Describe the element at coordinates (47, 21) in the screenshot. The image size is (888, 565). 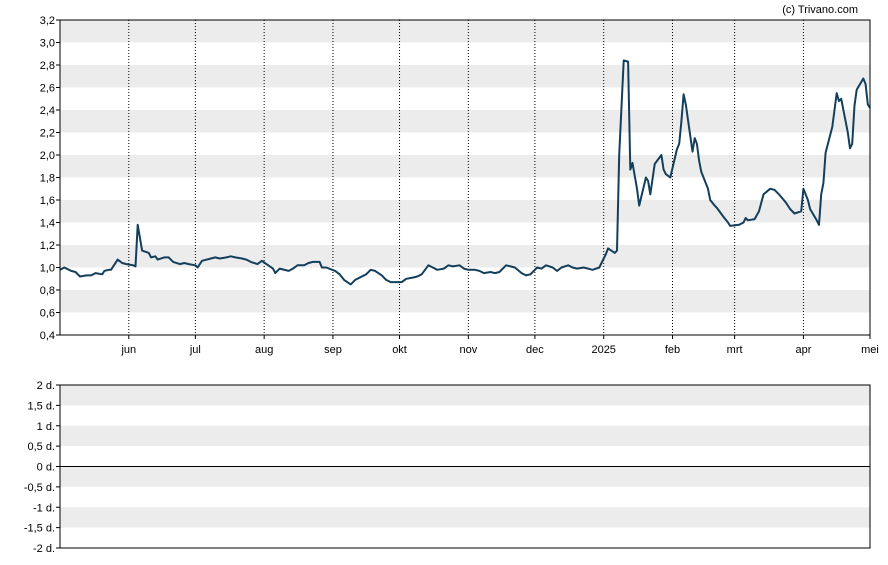
I see `top-y-tick-label: 3,2` at that location.